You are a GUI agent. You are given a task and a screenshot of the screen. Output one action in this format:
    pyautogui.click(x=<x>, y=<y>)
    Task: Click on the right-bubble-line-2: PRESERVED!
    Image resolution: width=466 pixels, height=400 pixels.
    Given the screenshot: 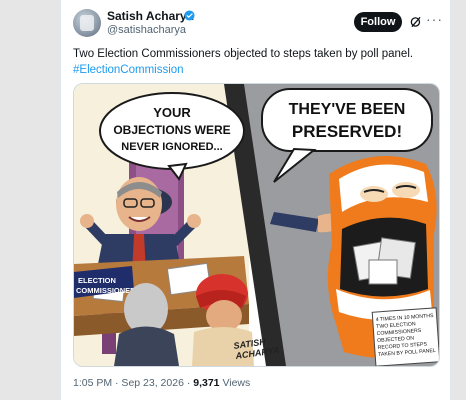 What is the action you would take?
    pyautogui.click(x=347, y=131)
    